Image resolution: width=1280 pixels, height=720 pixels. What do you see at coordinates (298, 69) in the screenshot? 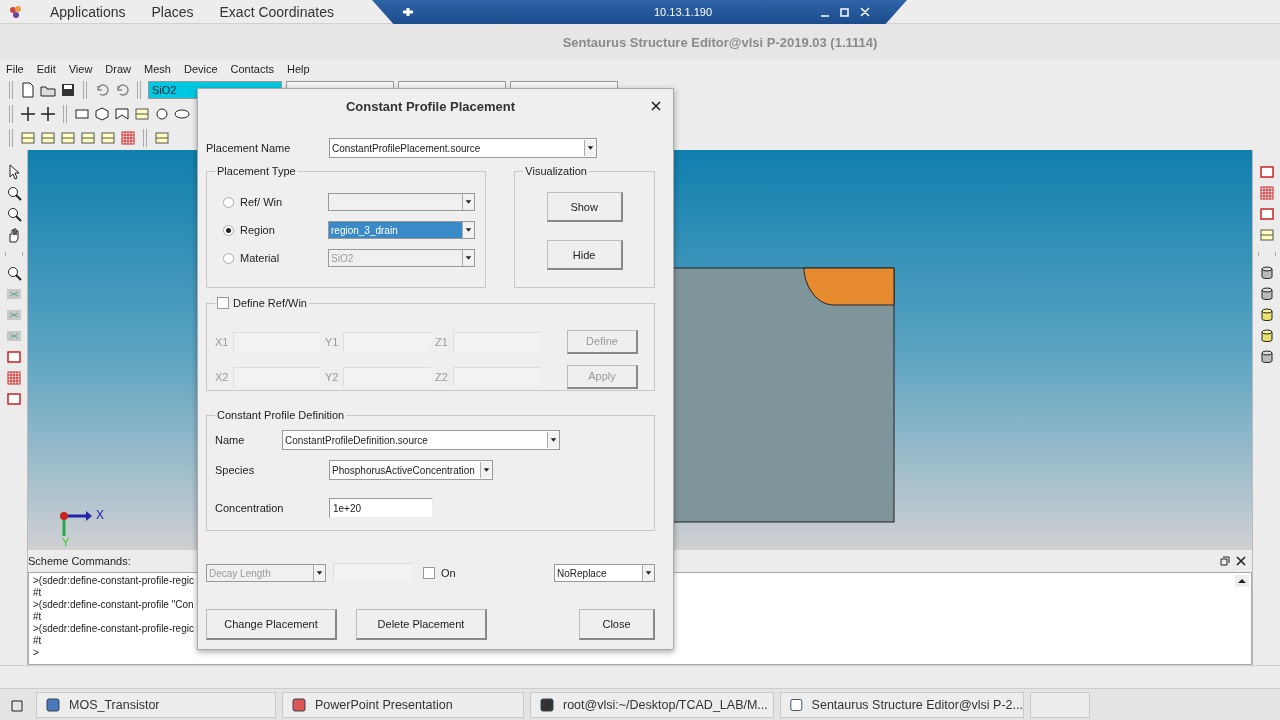
I see `menu-item: Help` at bounding box center [298, 69].